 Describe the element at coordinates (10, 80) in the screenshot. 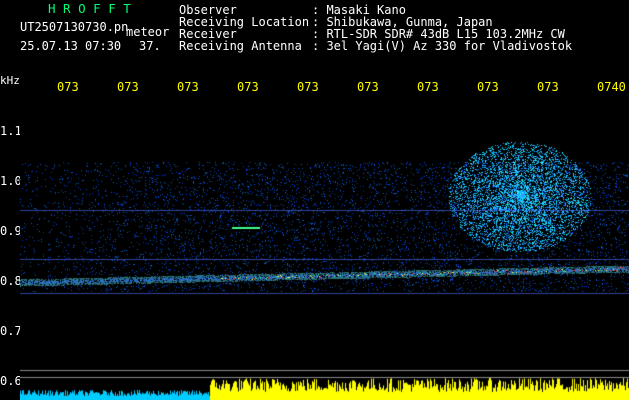

I see `y-axis-unit: kHz` at that location.